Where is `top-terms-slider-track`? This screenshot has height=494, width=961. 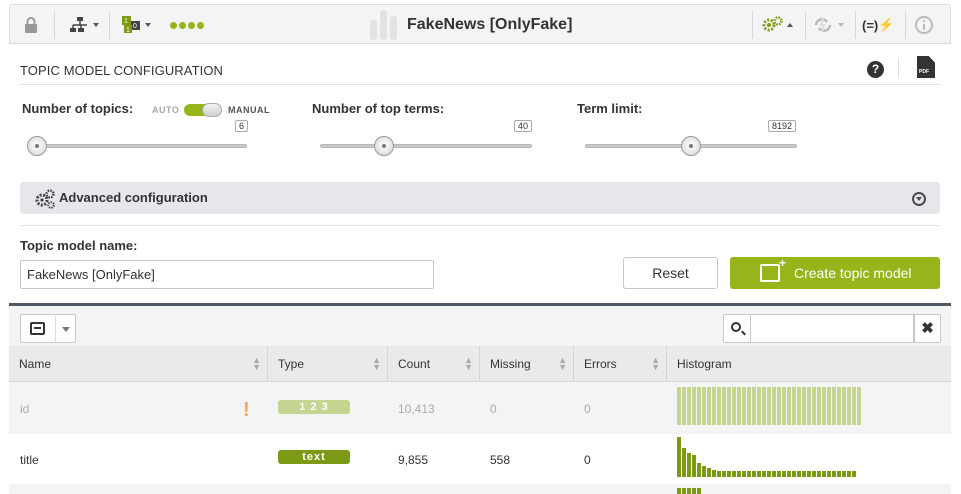
top-terms-slider-track is located at coordinates (426, 146).